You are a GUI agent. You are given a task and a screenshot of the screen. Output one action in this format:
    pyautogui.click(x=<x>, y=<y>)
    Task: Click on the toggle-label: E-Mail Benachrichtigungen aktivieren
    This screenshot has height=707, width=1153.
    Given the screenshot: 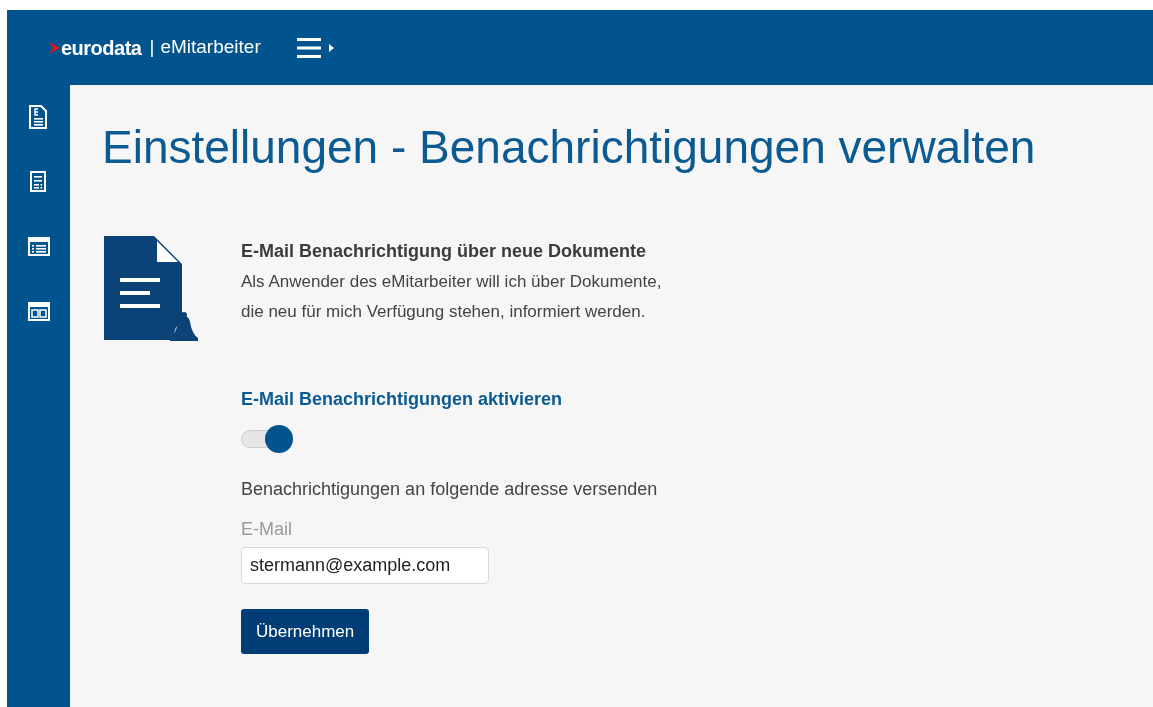 What is the action you would take?
    pyautogui.click(x=402, y=399)
    